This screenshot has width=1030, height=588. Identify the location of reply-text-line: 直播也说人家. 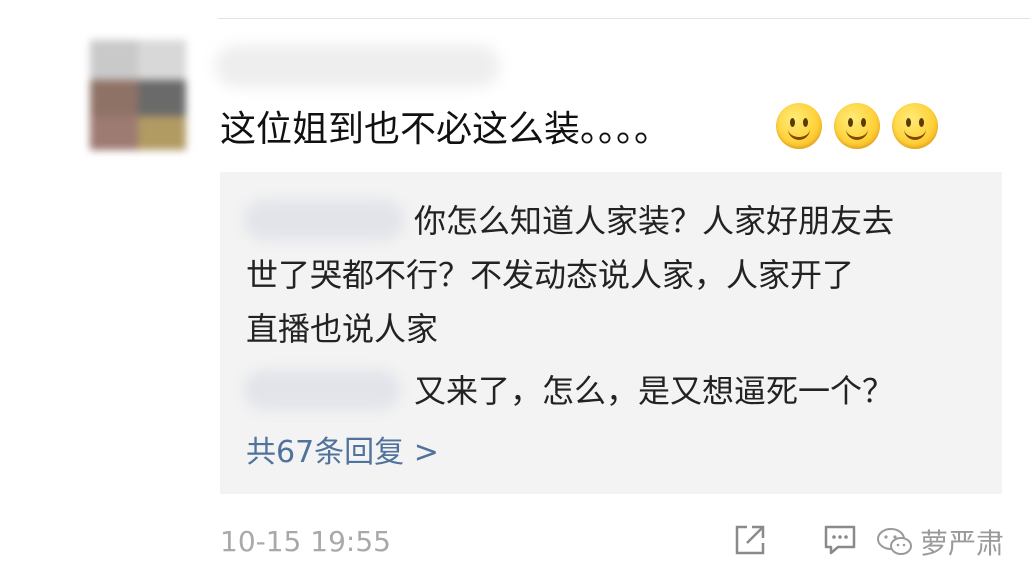
(342, 329).